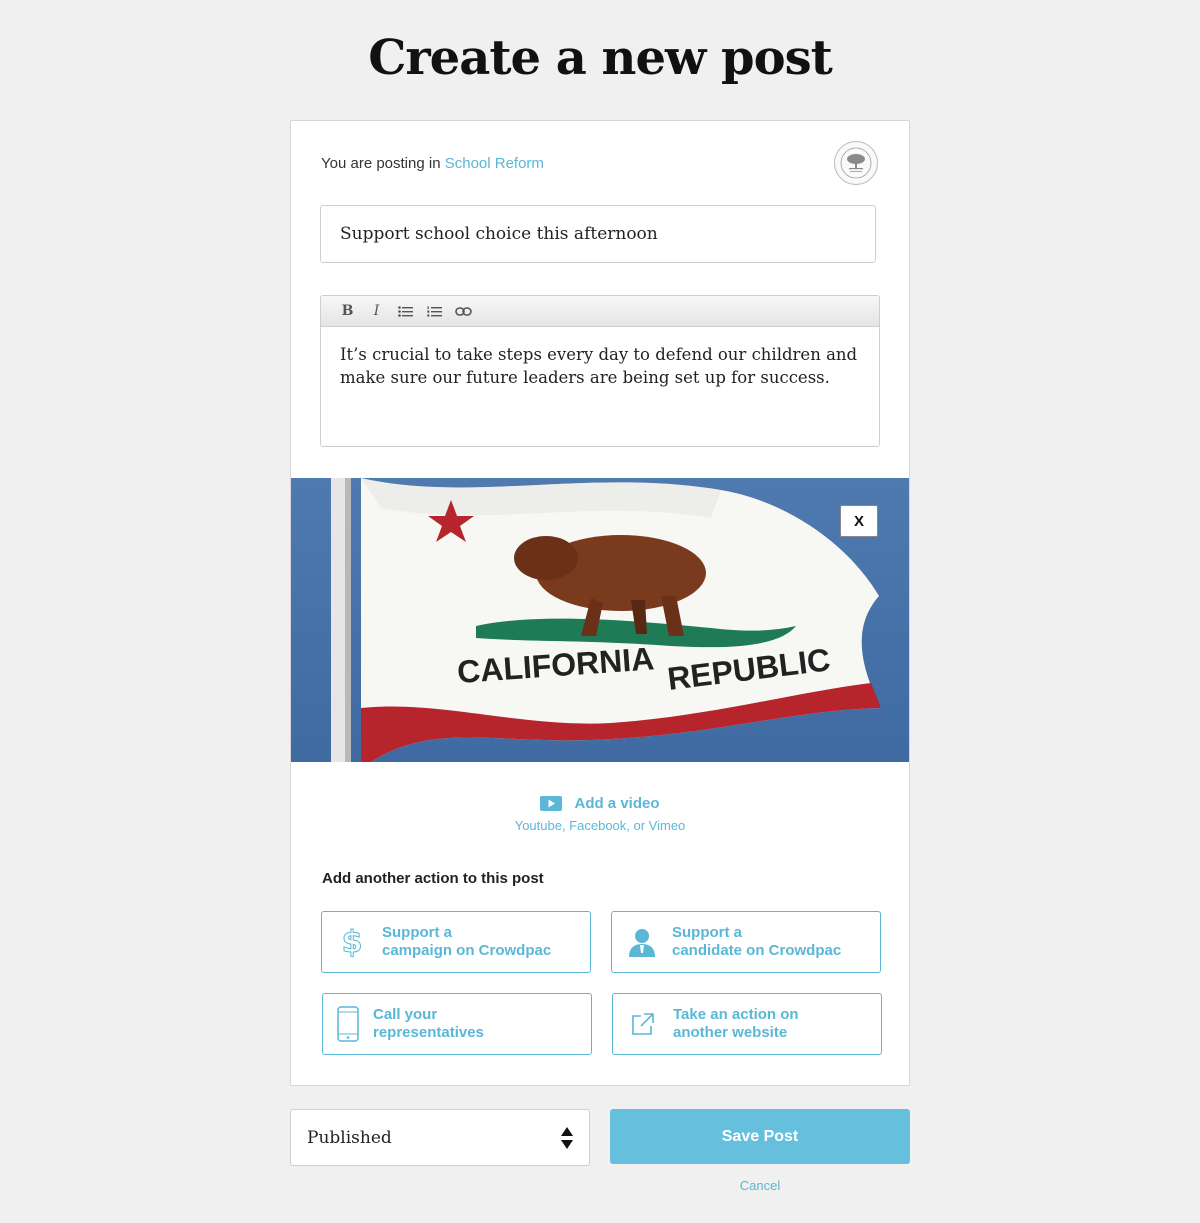 The height and width of the screenshot is (1223, 1200). I want to click on action-line1: Take an action on, so click(736, 1014).